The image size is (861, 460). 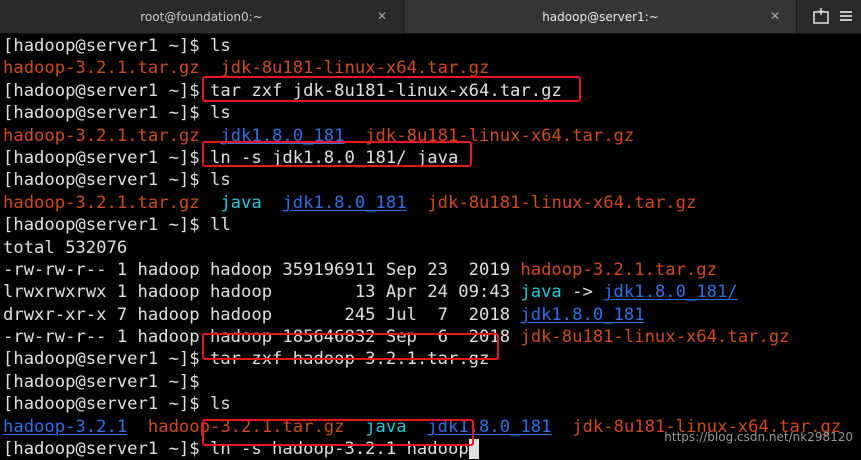 I want to click on command: tar zxf jdk-8u181-linux-x64.tar.gz, so click(x=385, y=90).